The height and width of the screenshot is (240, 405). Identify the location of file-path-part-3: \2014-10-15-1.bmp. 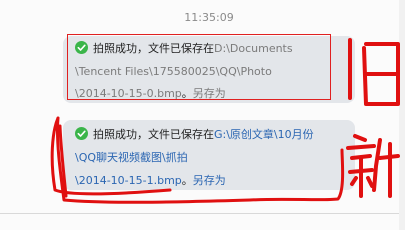
(128, 180).